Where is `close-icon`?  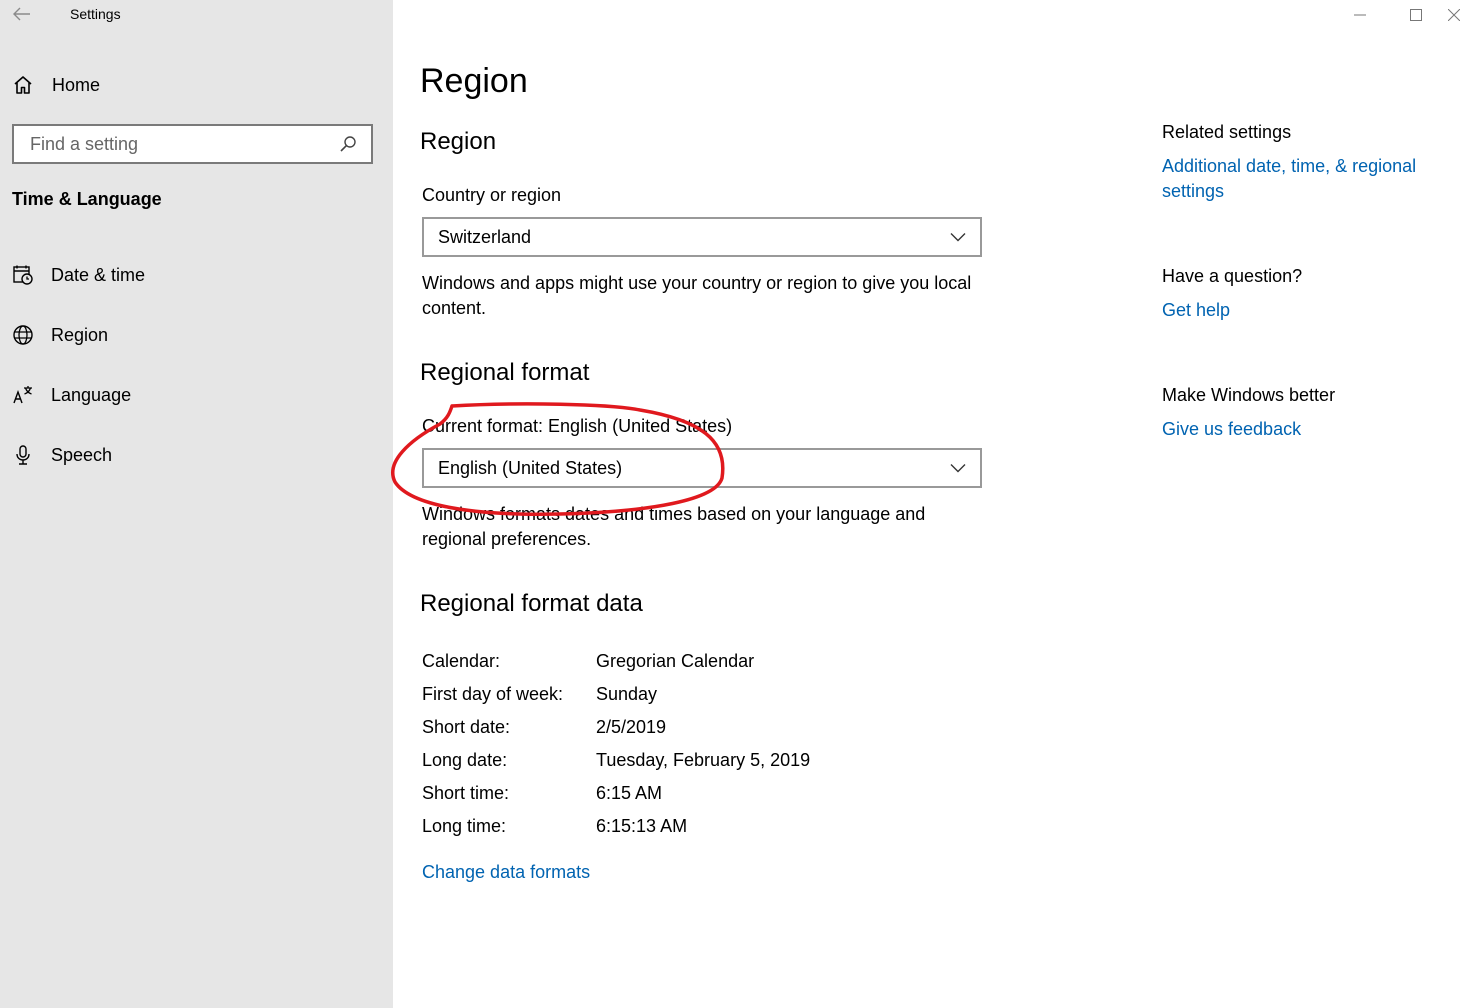
close-icon is located at coordinates (1454, 15).